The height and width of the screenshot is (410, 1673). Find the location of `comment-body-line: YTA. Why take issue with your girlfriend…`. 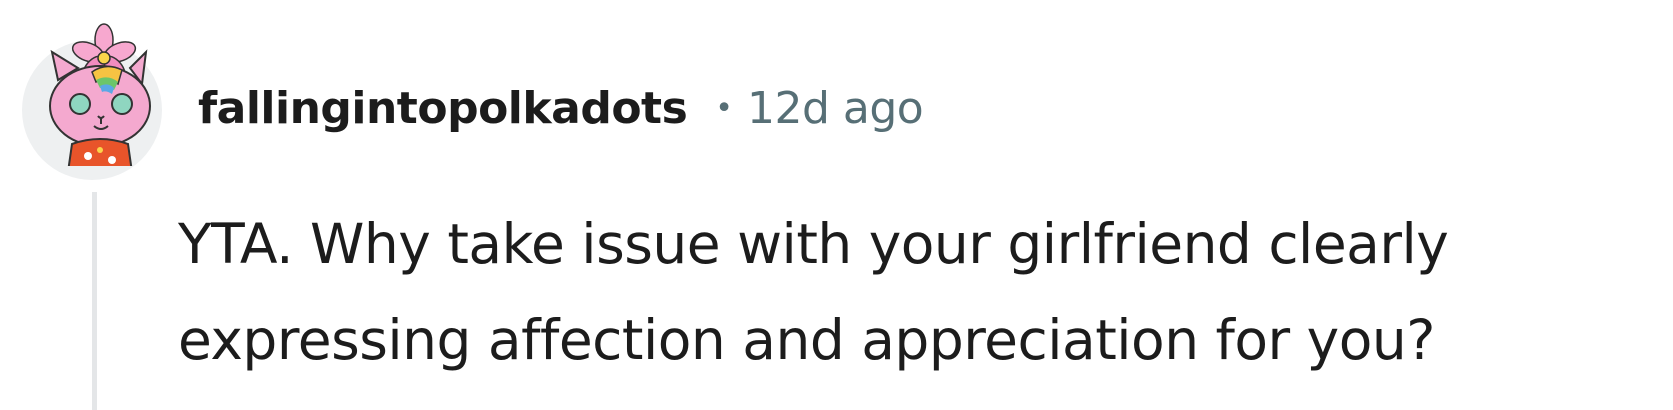

comment-body-line: YTA. Why take issue with your girlfriend… is located at coordinates (813, 244).